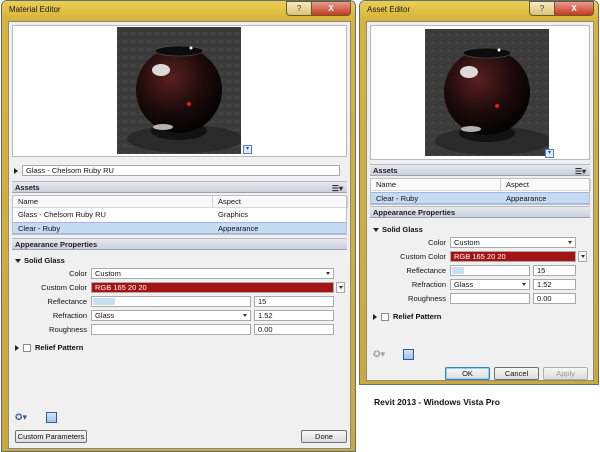 The width and height of the screenshot is (600, 452). Describe the element at coordinates (39, 228) in the screenshot. I see `asset-name-cell: Clear - Ruby` at that location.